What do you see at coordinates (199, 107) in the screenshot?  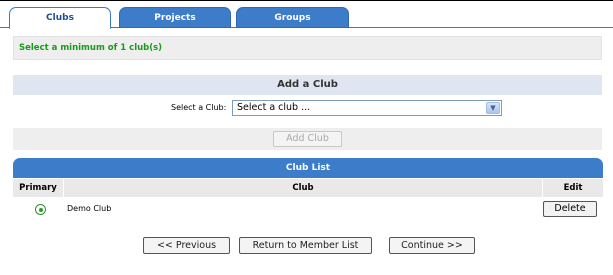 I see `select-club-label: Select a Club:` at bounding box center [199, 107].